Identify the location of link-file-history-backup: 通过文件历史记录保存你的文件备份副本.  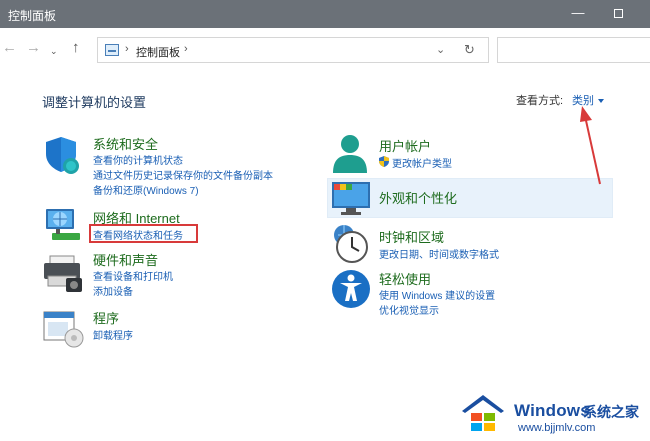
(183, 174).